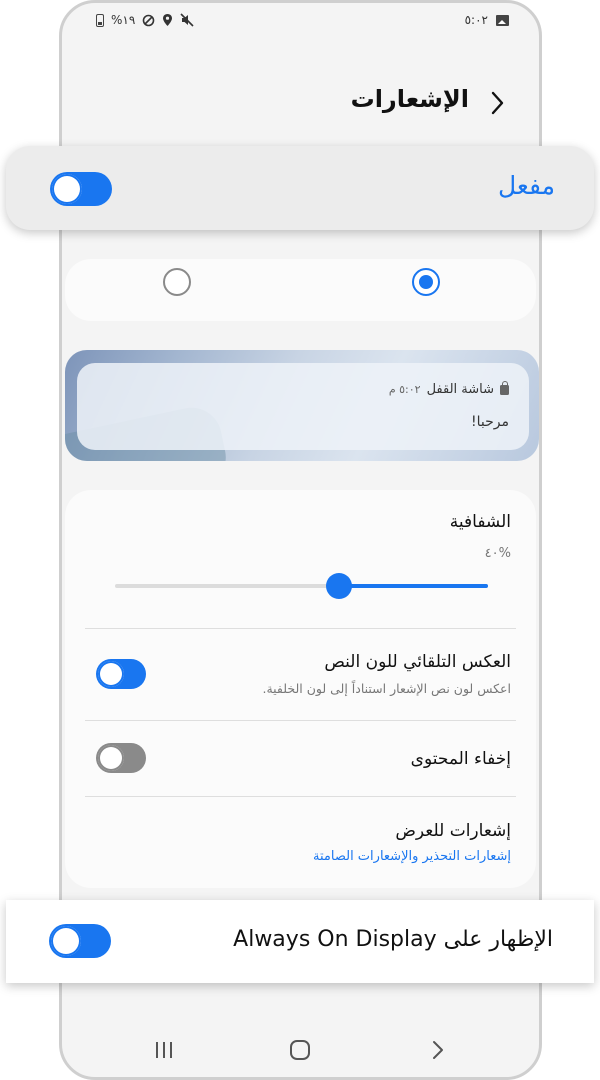  What do you see at coordinates (460, 759) in the screenshot?
I see `hide-content-title: إخفاء المحتوى` at bounding box center [460, 759].